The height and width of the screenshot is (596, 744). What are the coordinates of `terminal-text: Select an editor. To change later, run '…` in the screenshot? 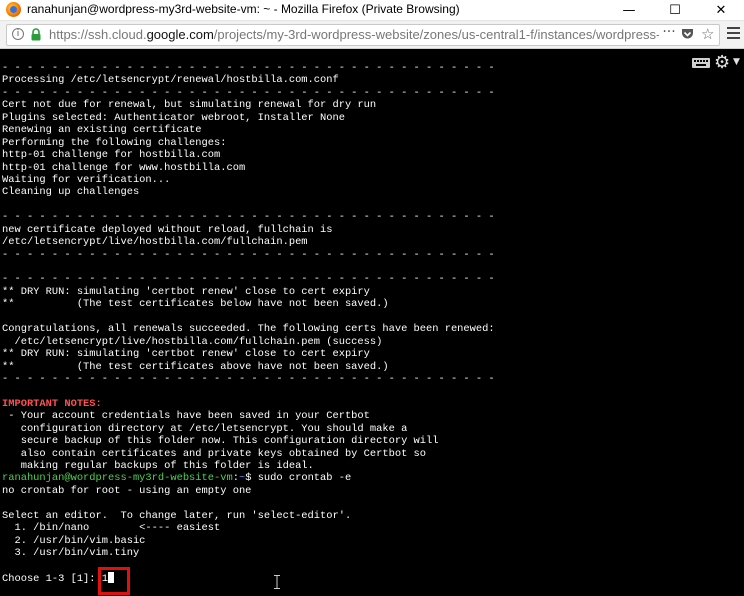 It's located at (177, 515).